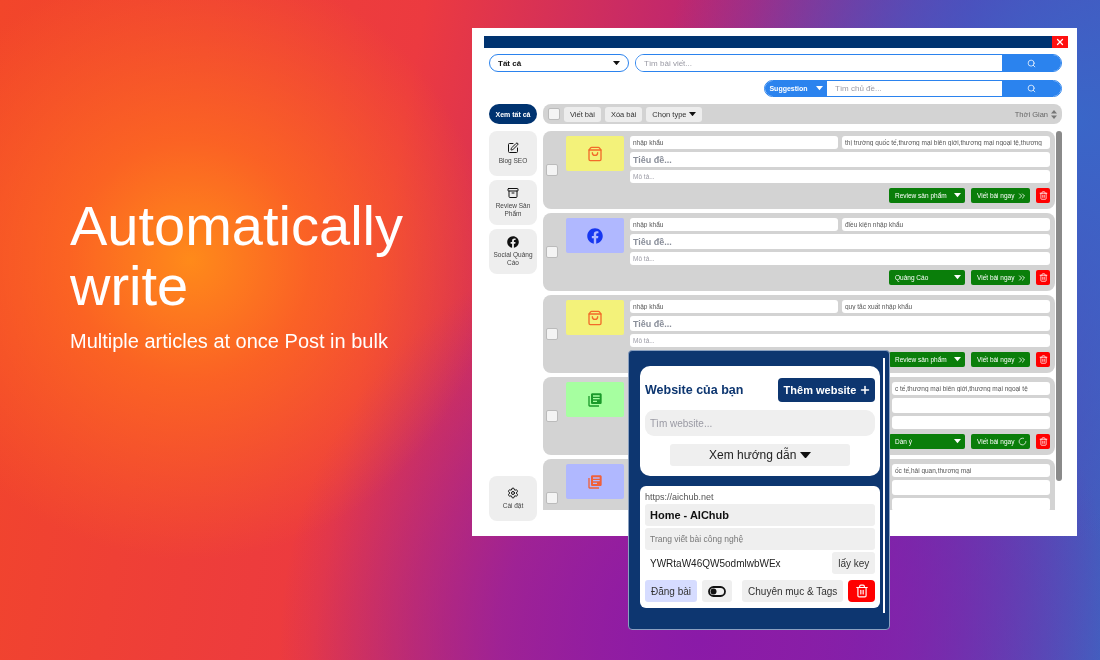 This screenshot has height=660, width=1100. Describe the element at coordinates (229, 341) in the screenshot. I see `subheadline: Multiple articles at once Post in bulk` at that location.